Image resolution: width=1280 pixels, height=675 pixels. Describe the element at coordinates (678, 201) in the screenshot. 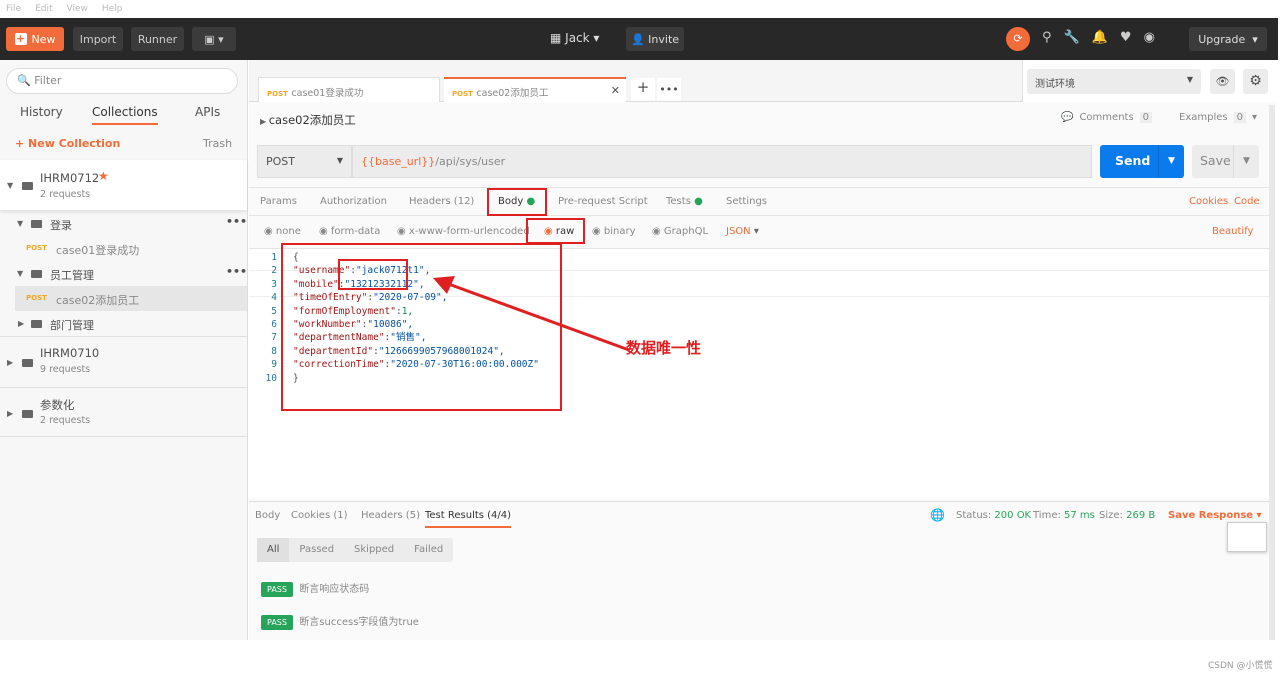

I see `tab-tests-label: Tests` at that location.